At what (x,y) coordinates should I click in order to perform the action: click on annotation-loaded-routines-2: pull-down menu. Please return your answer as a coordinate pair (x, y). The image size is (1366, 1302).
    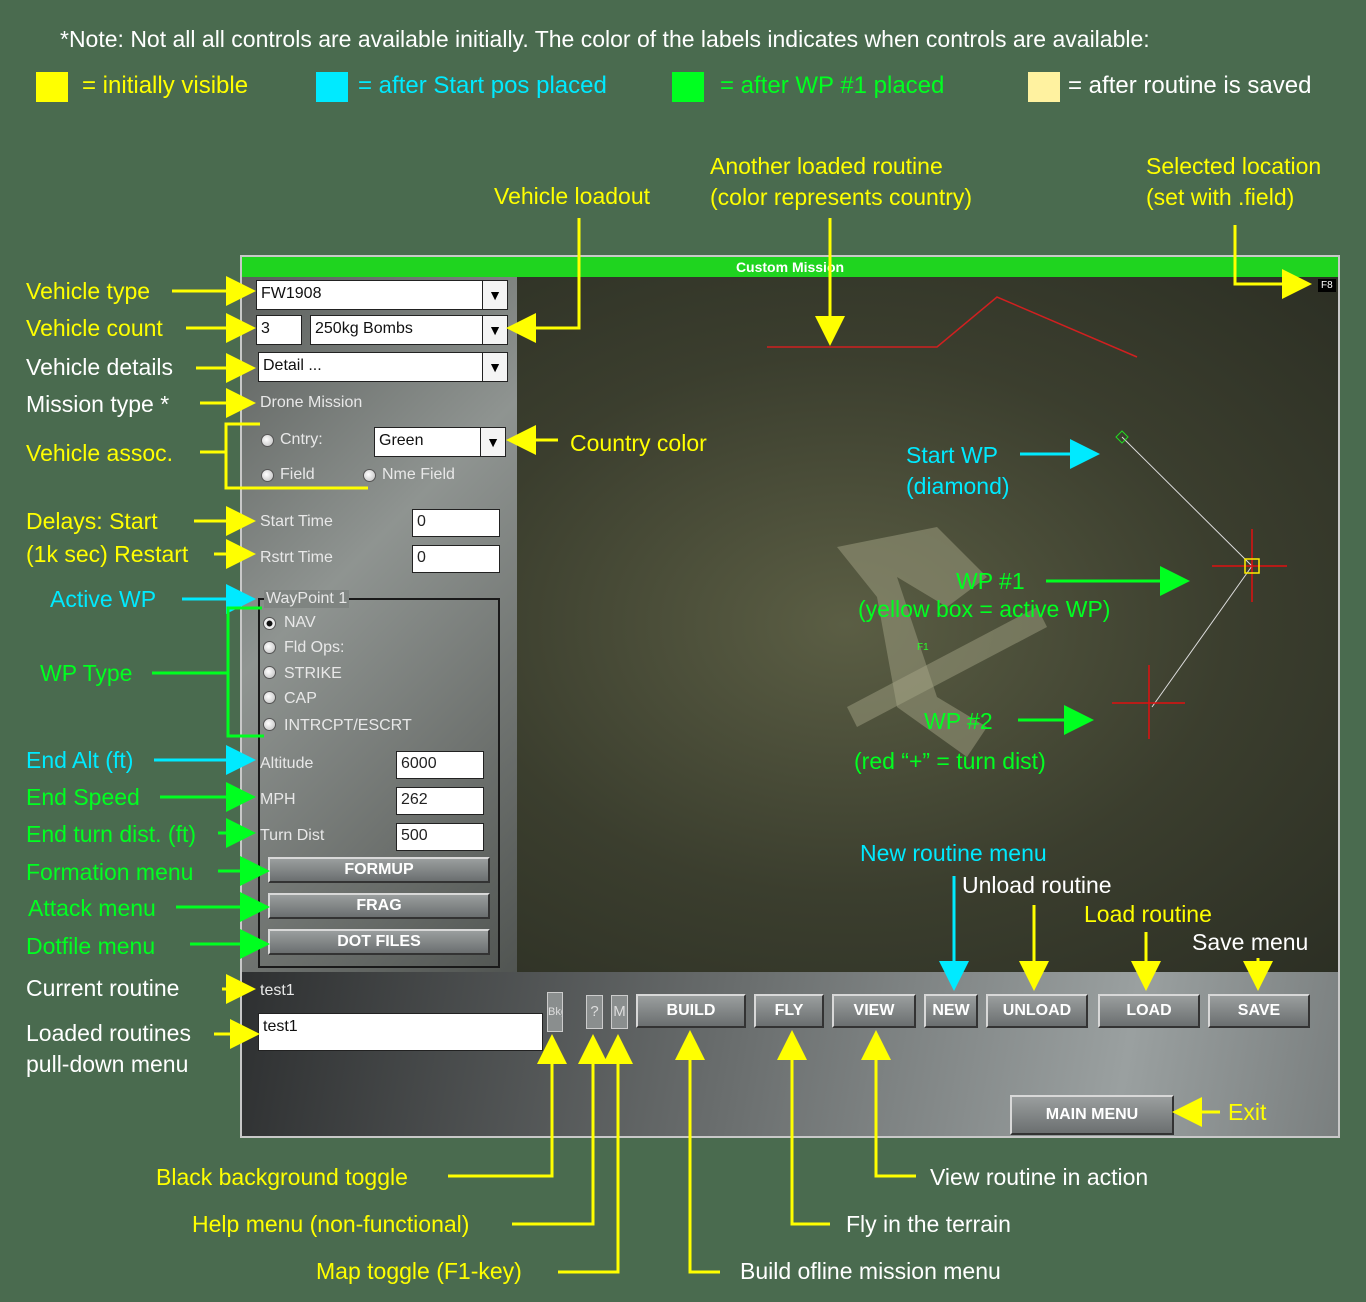
    Looking at the image, I should click on (107, 1064).